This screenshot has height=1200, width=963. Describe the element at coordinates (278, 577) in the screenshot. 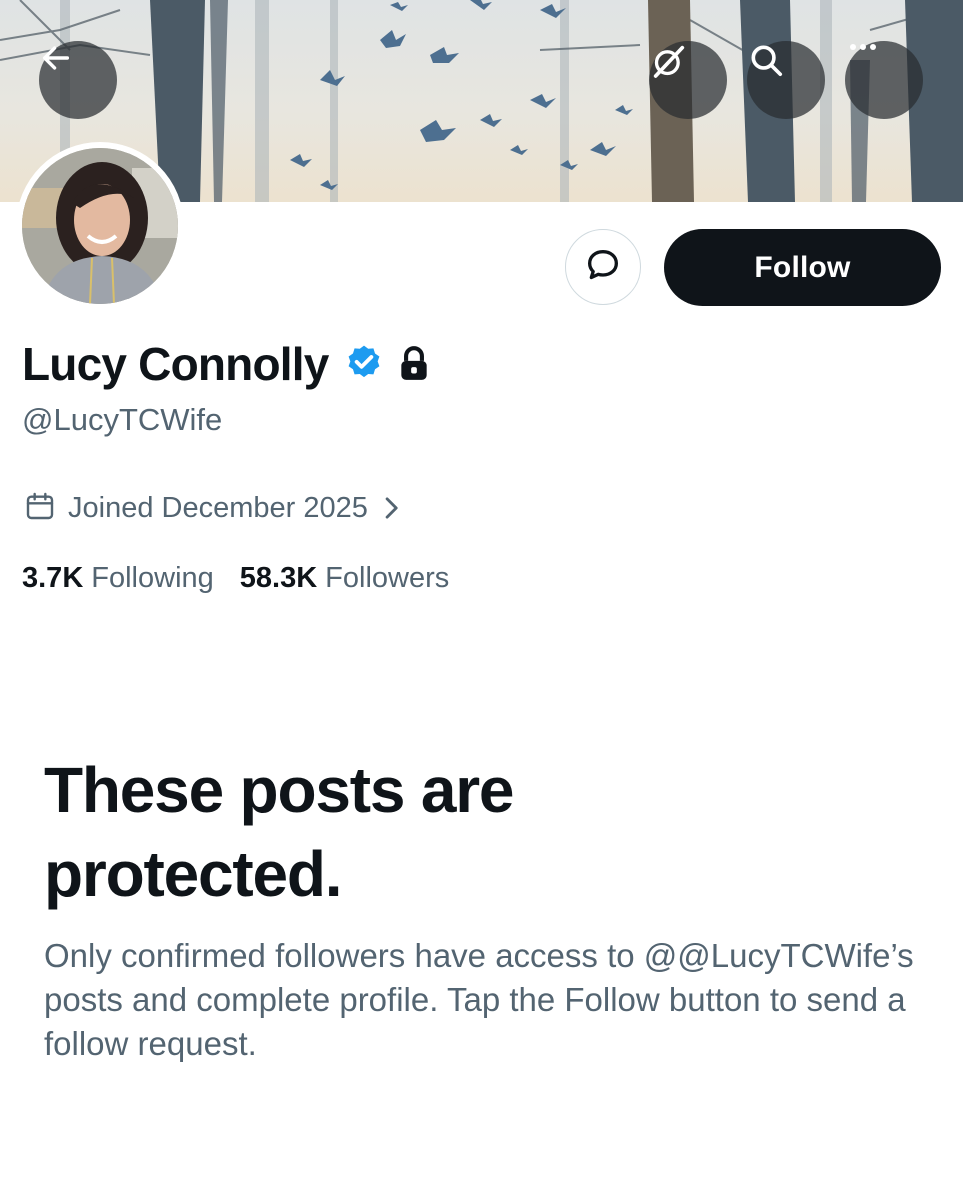

I see `followers-count: 58.3K` at that location.